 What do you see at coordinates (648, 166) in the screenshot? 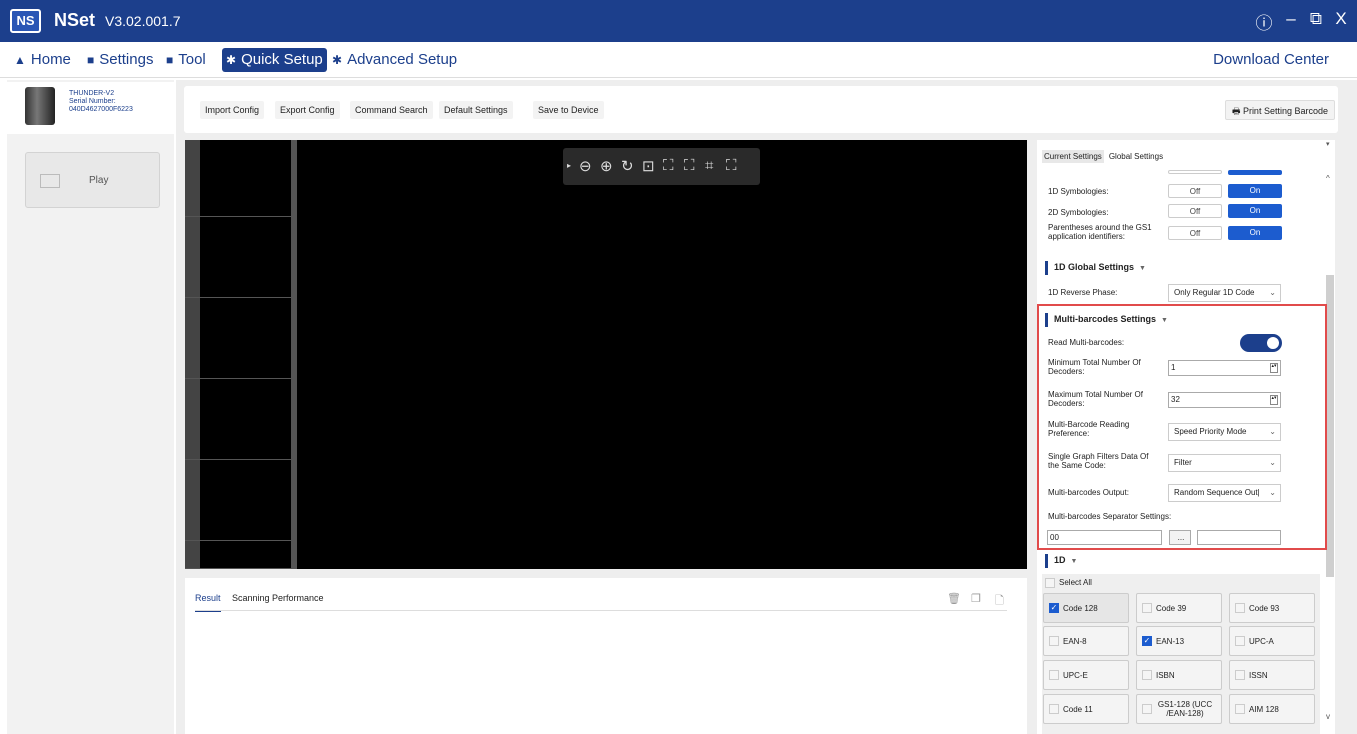
I see `fit-icon: ⊡` at bounding box center [648, 166].